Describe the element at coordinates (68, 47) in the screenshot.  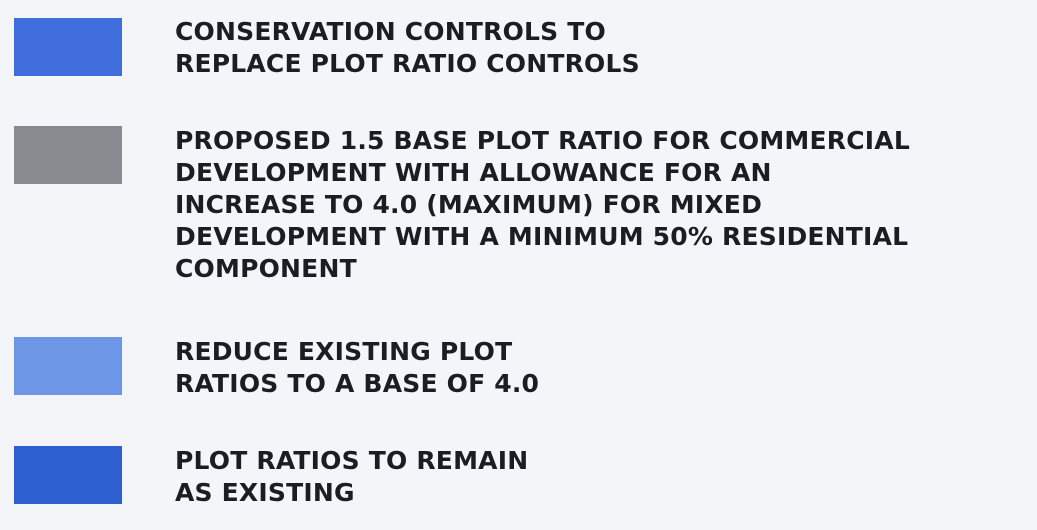
I see `legend-swatch-conservation` at that location.